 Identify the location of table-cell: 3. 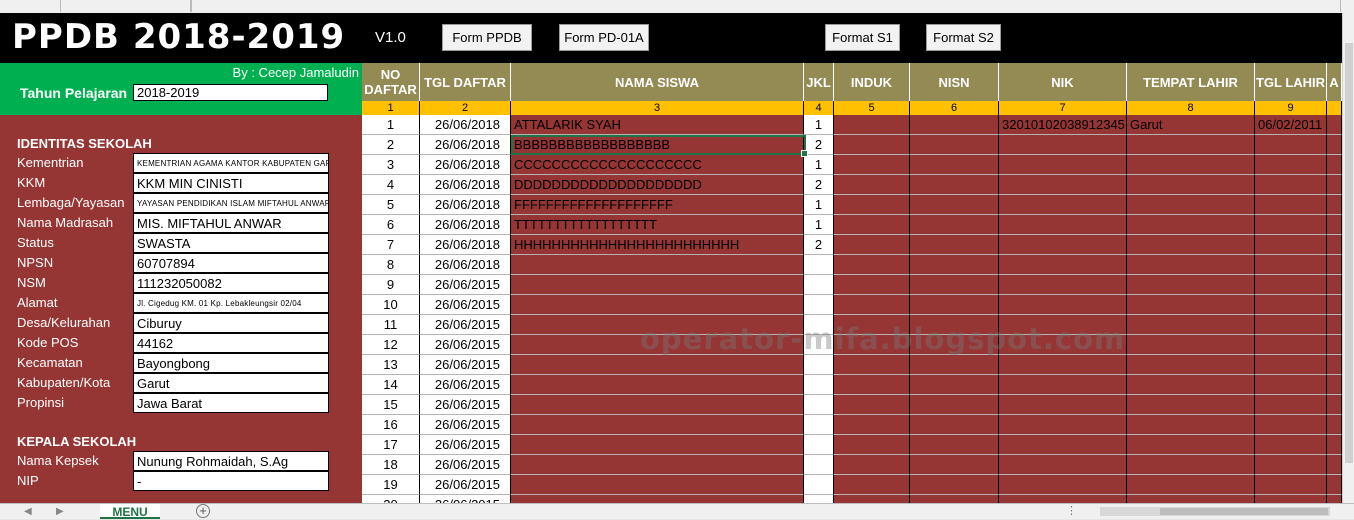
(391, 165).